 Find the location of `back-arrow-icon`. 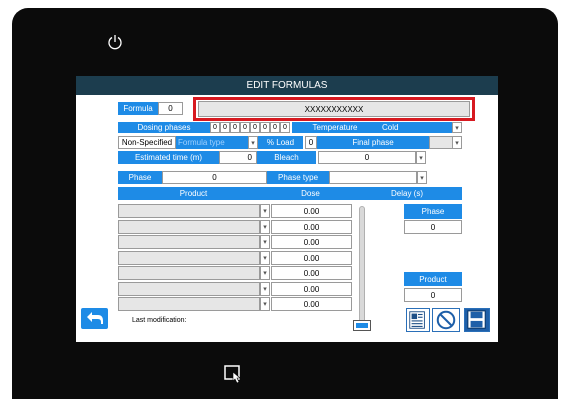

back-arrow-icon is located at coordinates (95, 318).